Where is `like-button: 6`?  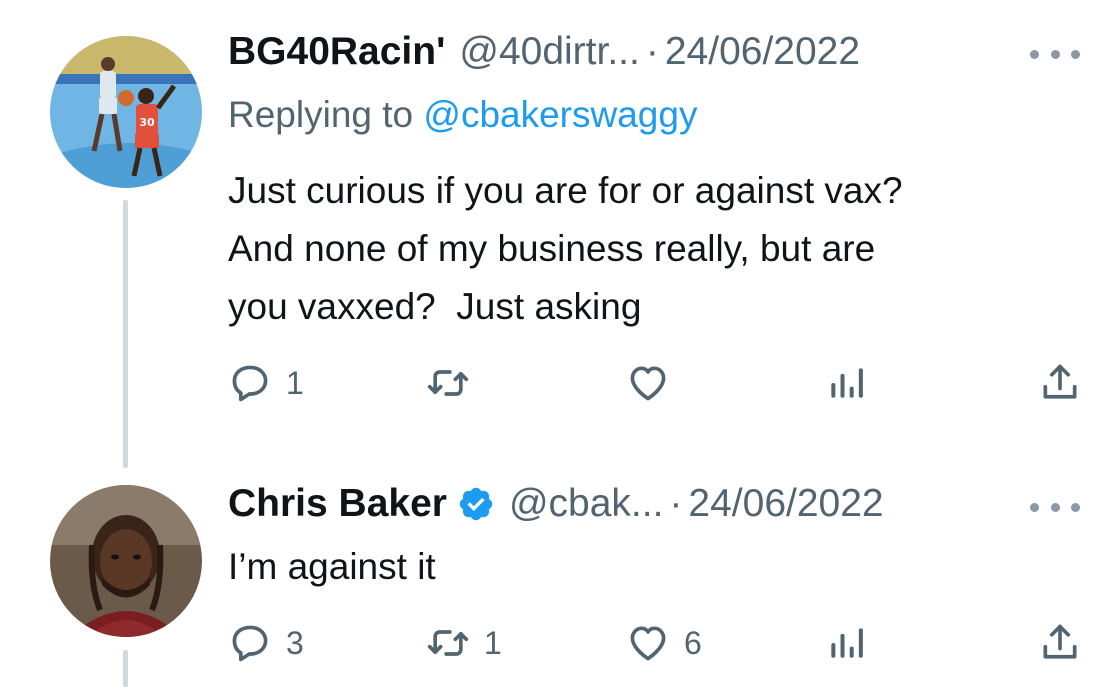 like-button: 6 is located at coordinates (664, 643).